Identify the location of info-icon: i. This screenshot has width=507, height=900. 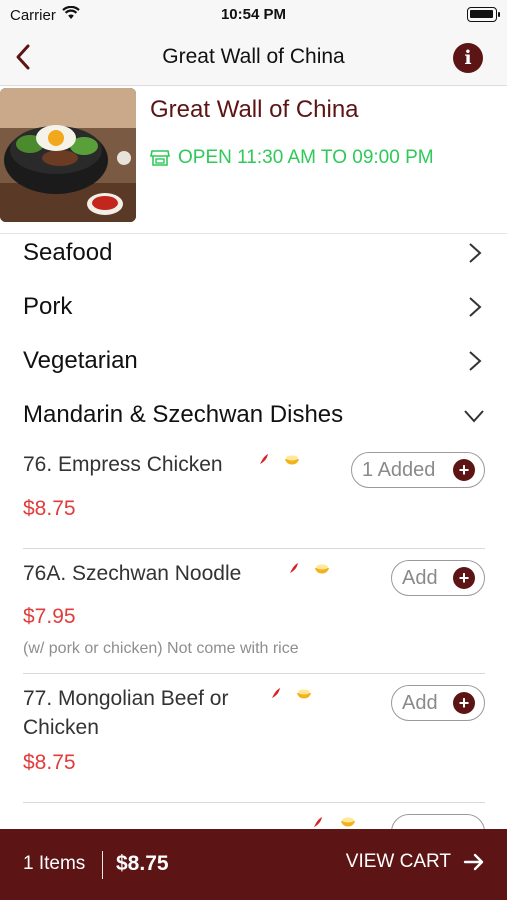
(468, 58).